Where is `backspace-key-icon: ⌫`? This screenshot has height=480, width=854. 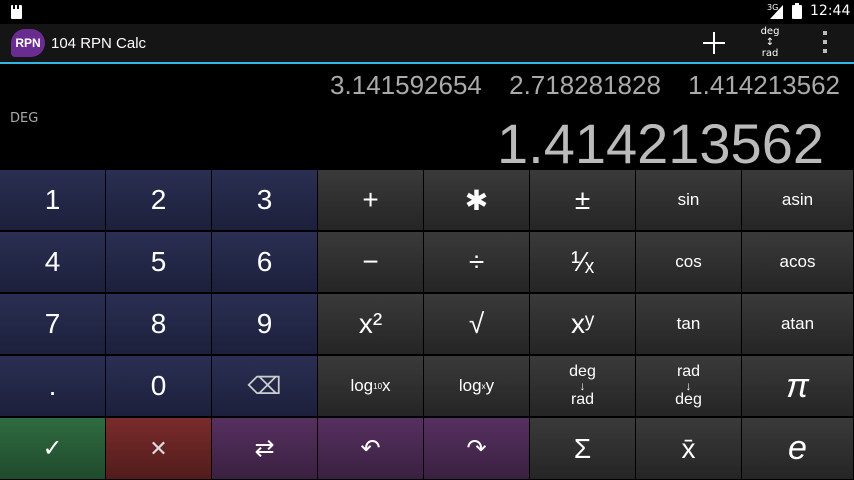 backspace-key-icon: ⌫ is located at coordinates (265, 386).